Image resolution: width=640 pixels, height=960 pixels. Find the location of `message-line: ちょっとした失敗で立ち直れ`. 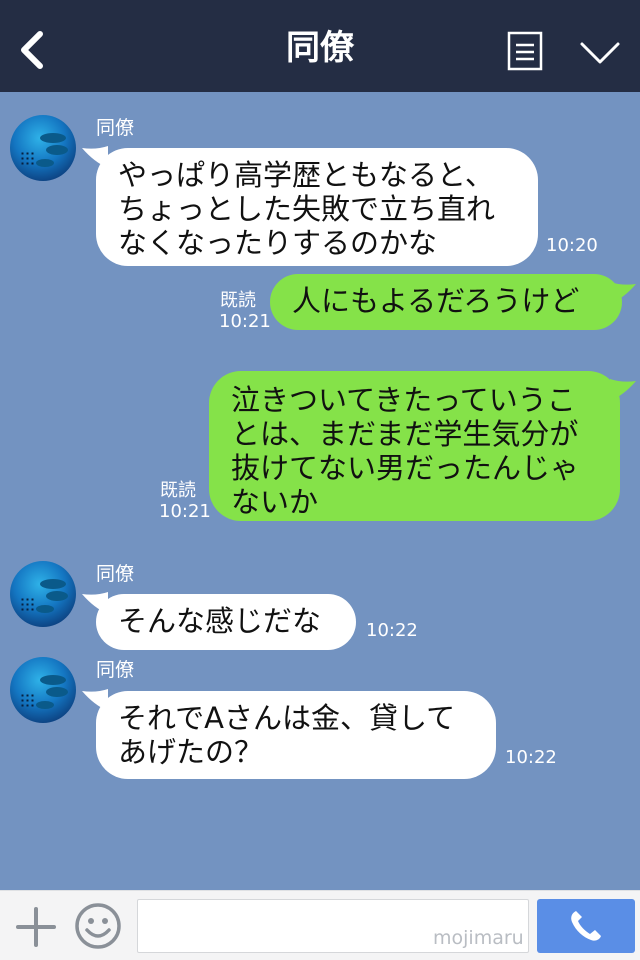

message-line: ちょっとした失敗で立ち直れ is located at coordinates (307, 209).